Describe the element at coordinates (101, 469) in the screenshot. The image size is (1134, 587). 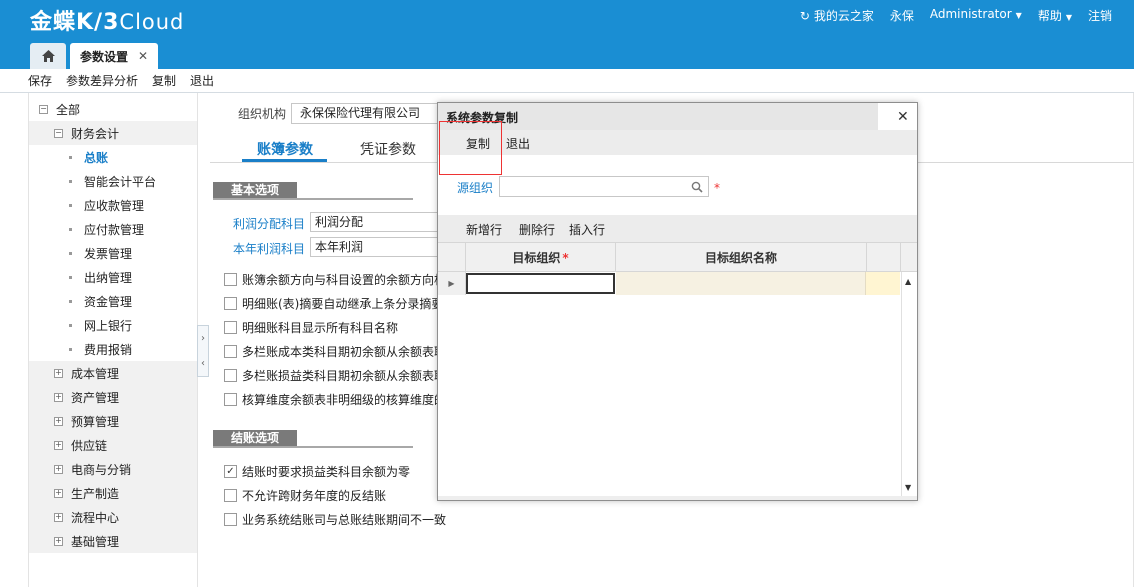
I see `tree-item-label: 电商与分销` at that location.